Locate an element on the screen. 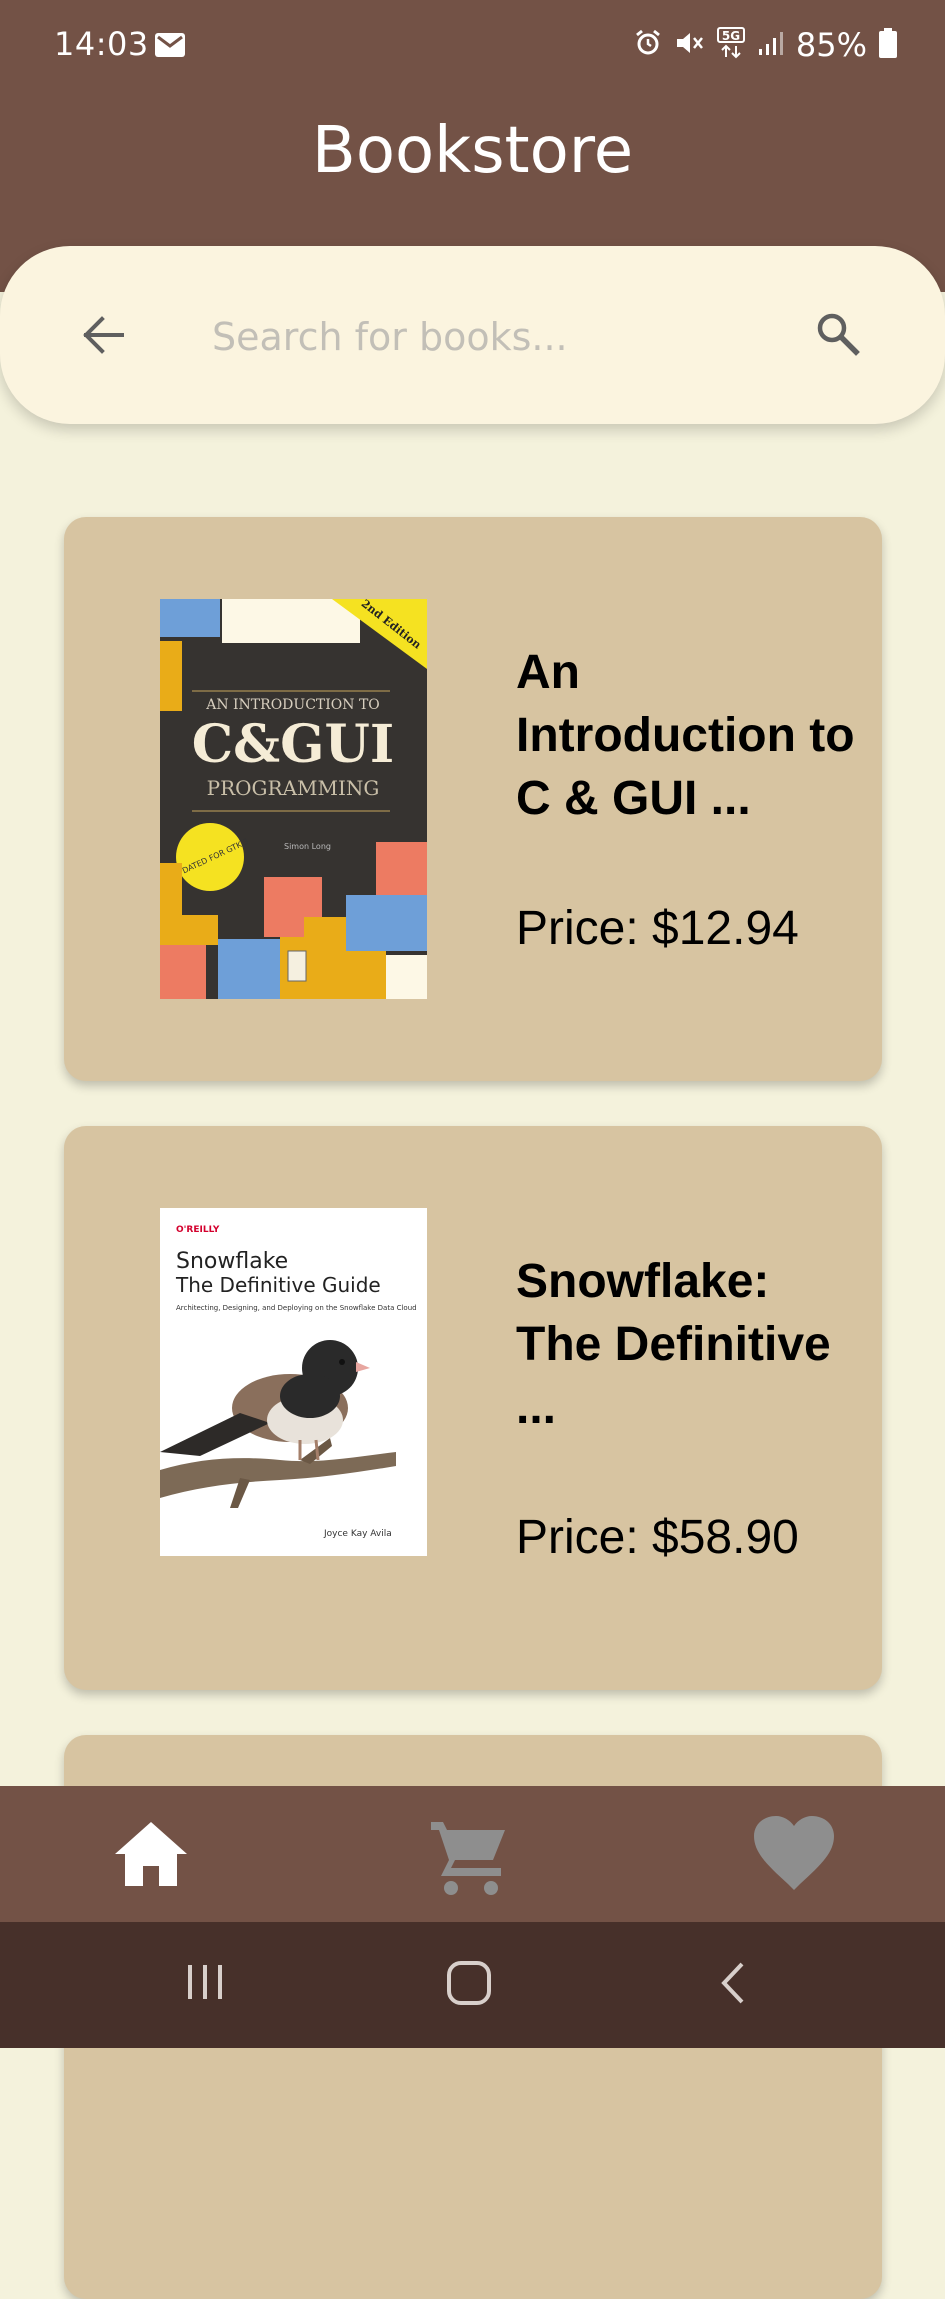  cover-title-line1: Snowflake is located at coordinates (232, 1261).